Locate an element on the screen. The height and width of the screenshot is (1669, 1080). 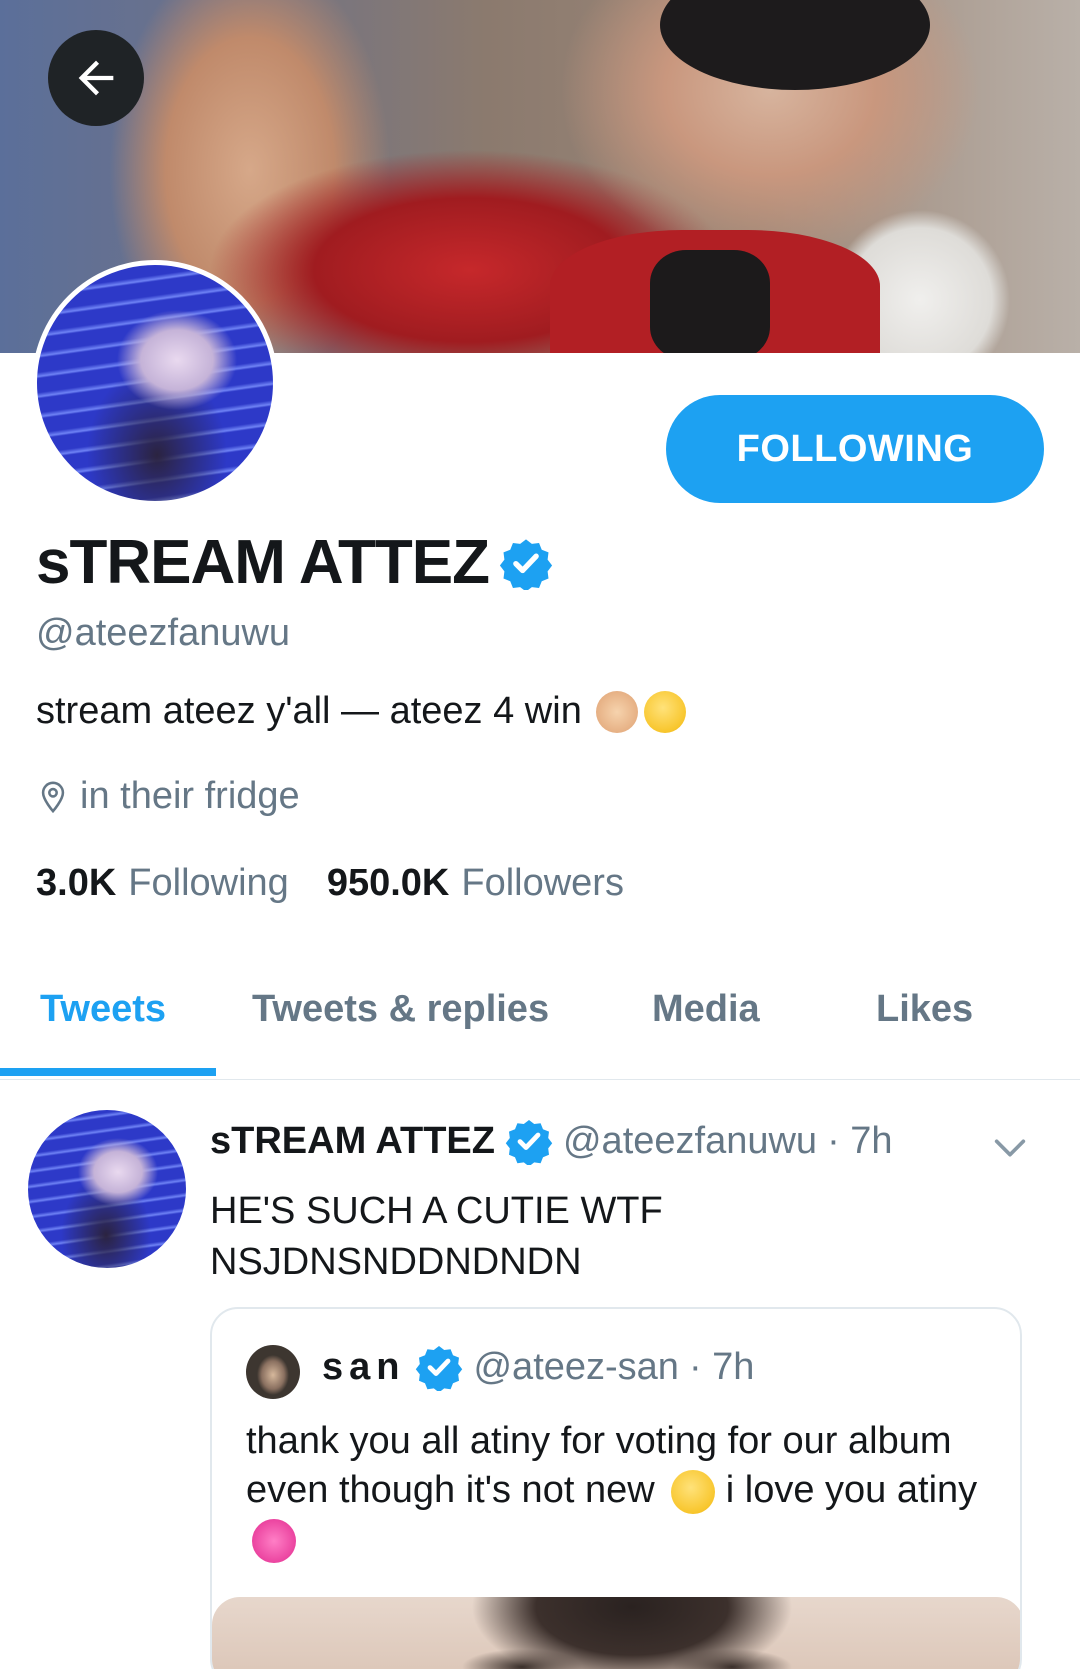
quoted-tweet-timestamp: · 7h is located at coordinates (721, 1366).